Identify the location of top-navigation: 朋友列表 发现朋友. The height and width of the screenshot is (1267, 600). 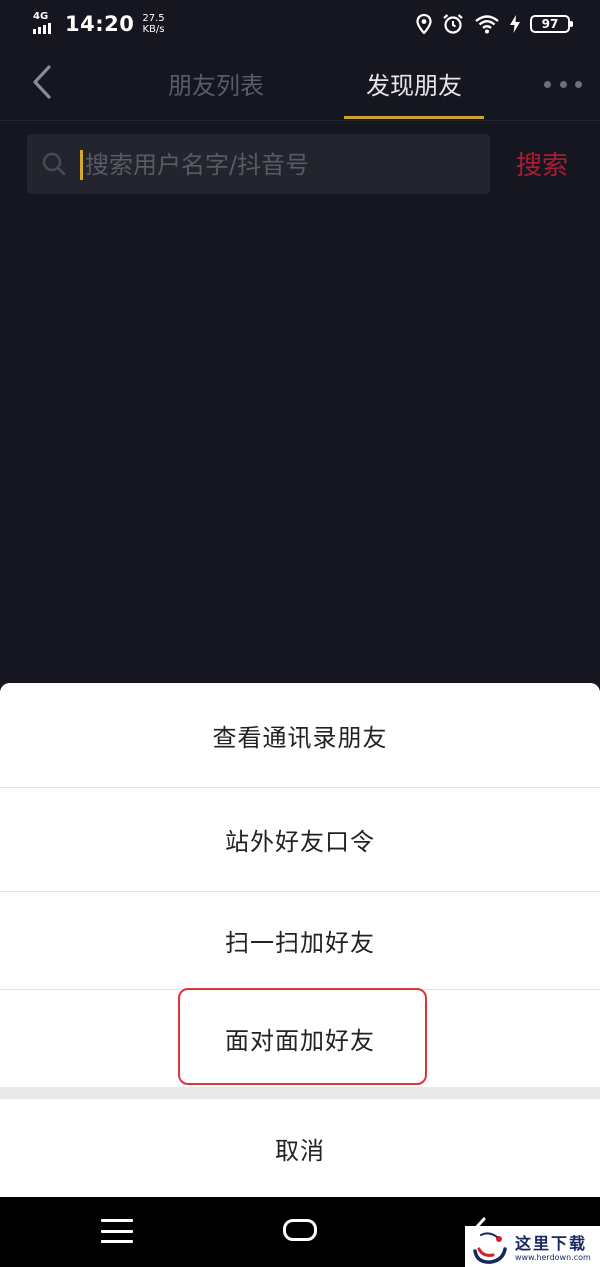
(300, 84).